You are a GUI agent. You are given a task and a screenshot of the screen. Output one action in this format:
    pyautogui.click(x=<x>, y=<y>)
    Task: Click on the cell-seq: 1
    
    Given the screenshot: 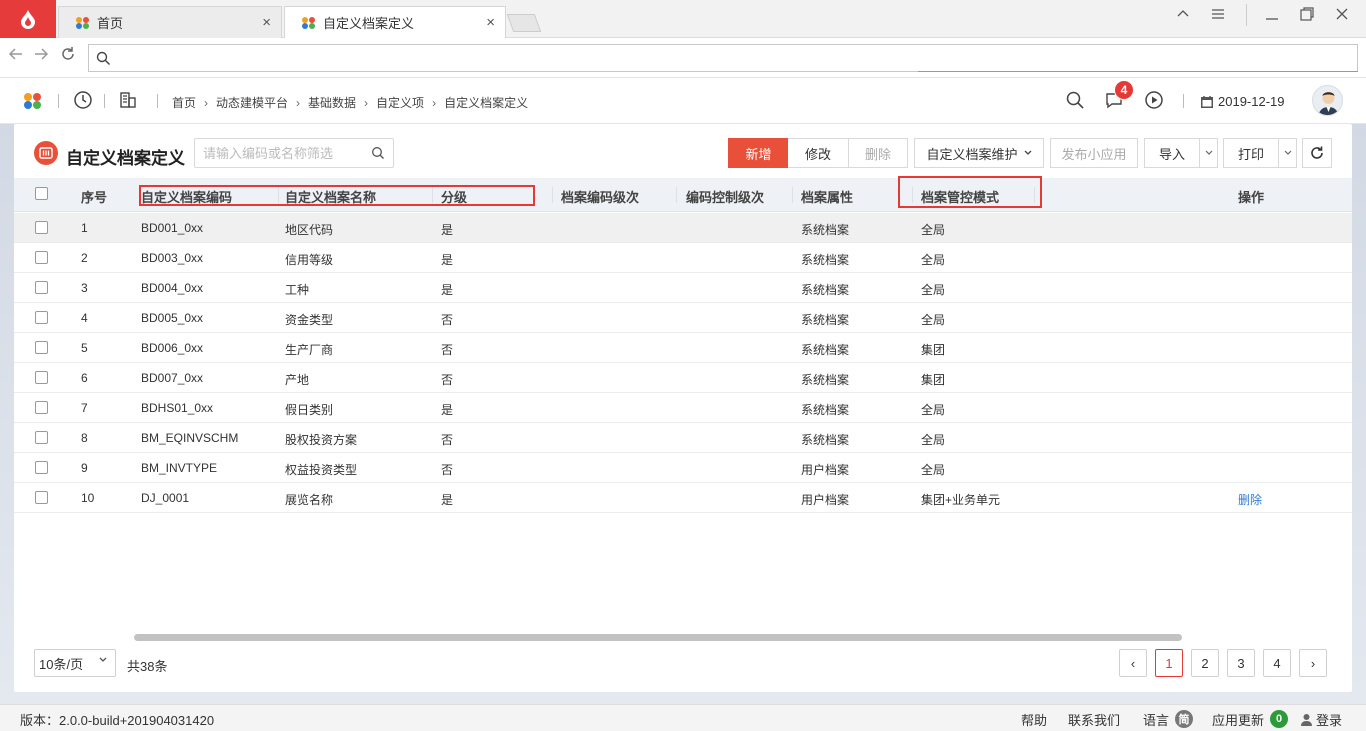 What is the action you would take?
    pyautogui.click(x=84, y=228)
    